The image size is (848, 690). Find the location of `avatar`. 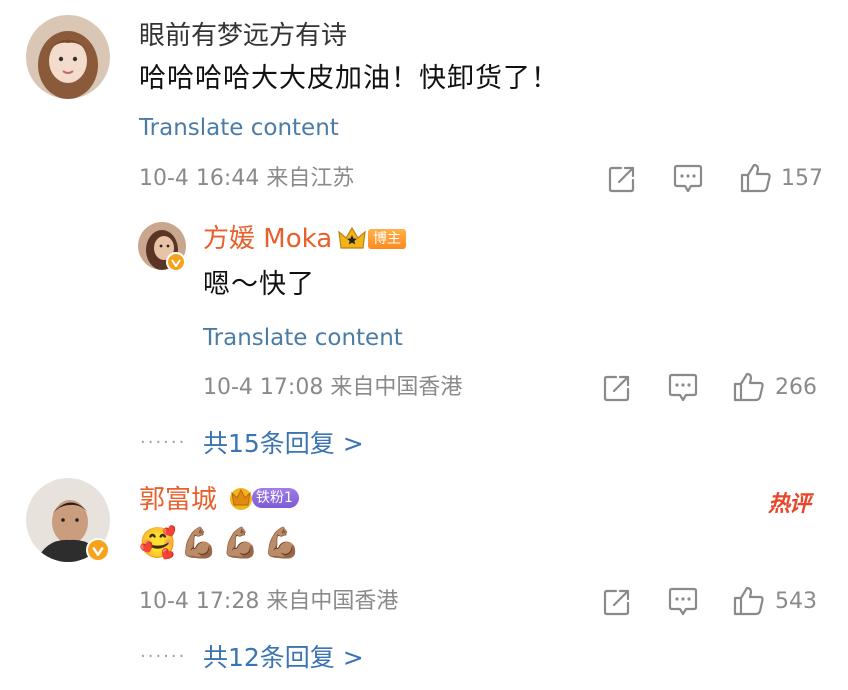

avatar is located at coordinates (68, 57).